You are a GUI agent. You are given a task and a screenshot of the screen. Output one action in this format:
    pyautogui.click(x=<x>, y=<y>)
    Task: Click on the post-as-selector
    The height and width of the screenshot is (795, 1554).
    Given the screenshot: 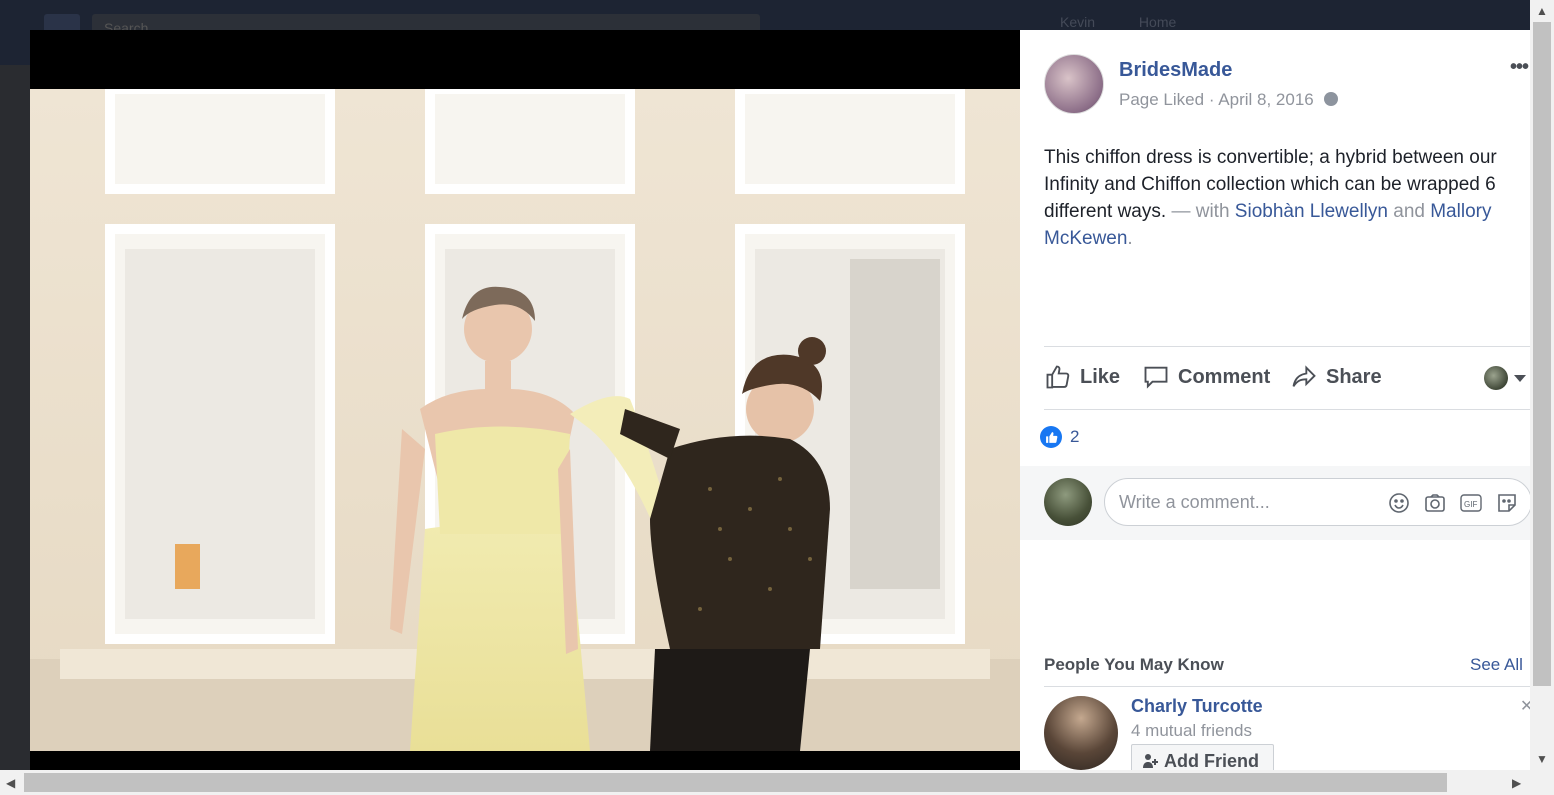 What is the action you would take?
    pyautogui.click(x=1505, y=378)
    